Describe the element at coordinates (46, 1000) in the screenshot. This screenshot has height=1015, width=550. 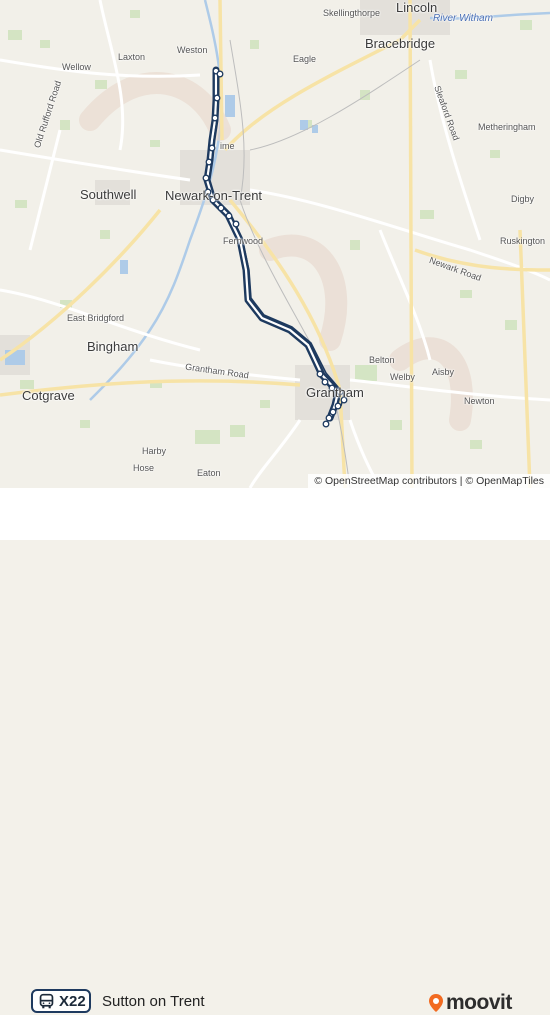
I see `bus-icon` at that location.